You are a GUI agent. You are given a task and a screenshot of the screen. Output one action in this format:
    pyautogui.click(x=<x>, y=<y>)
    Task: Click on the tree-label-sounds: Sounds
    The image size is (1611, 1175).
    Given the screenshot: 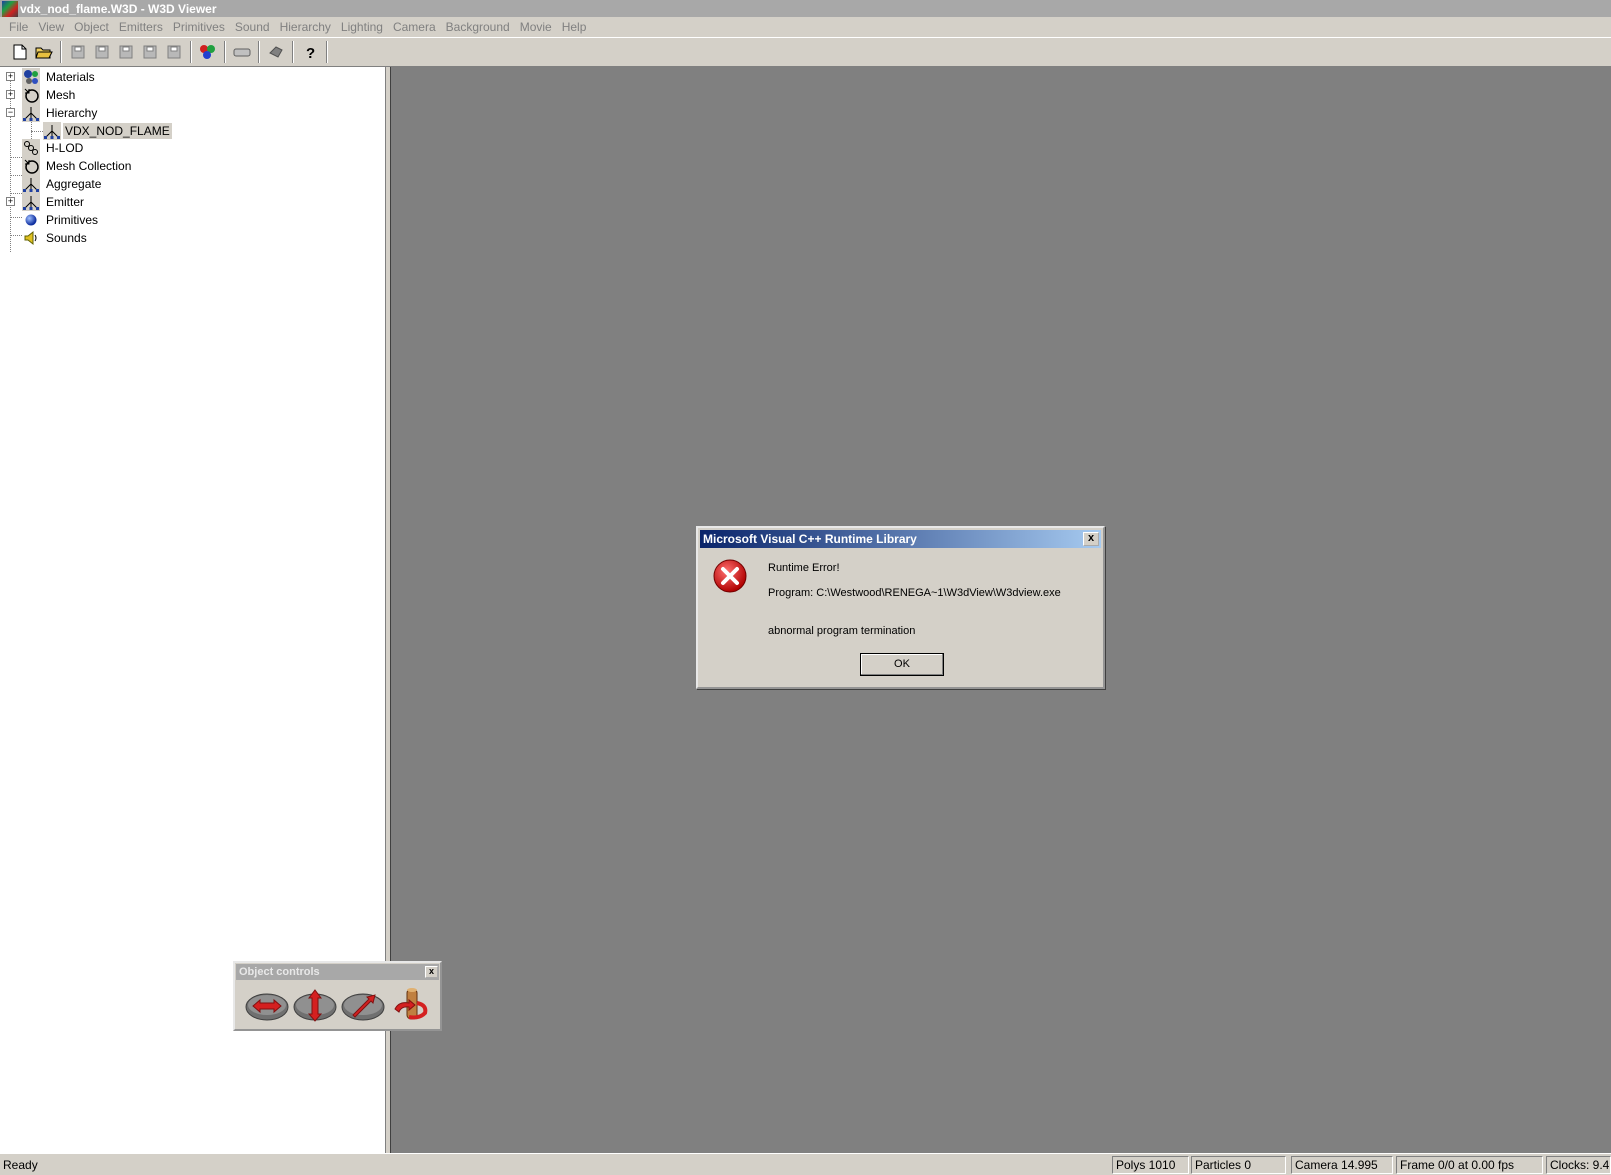 What is the action you would take?
    pyautogui.click(x=66, y=238)
    